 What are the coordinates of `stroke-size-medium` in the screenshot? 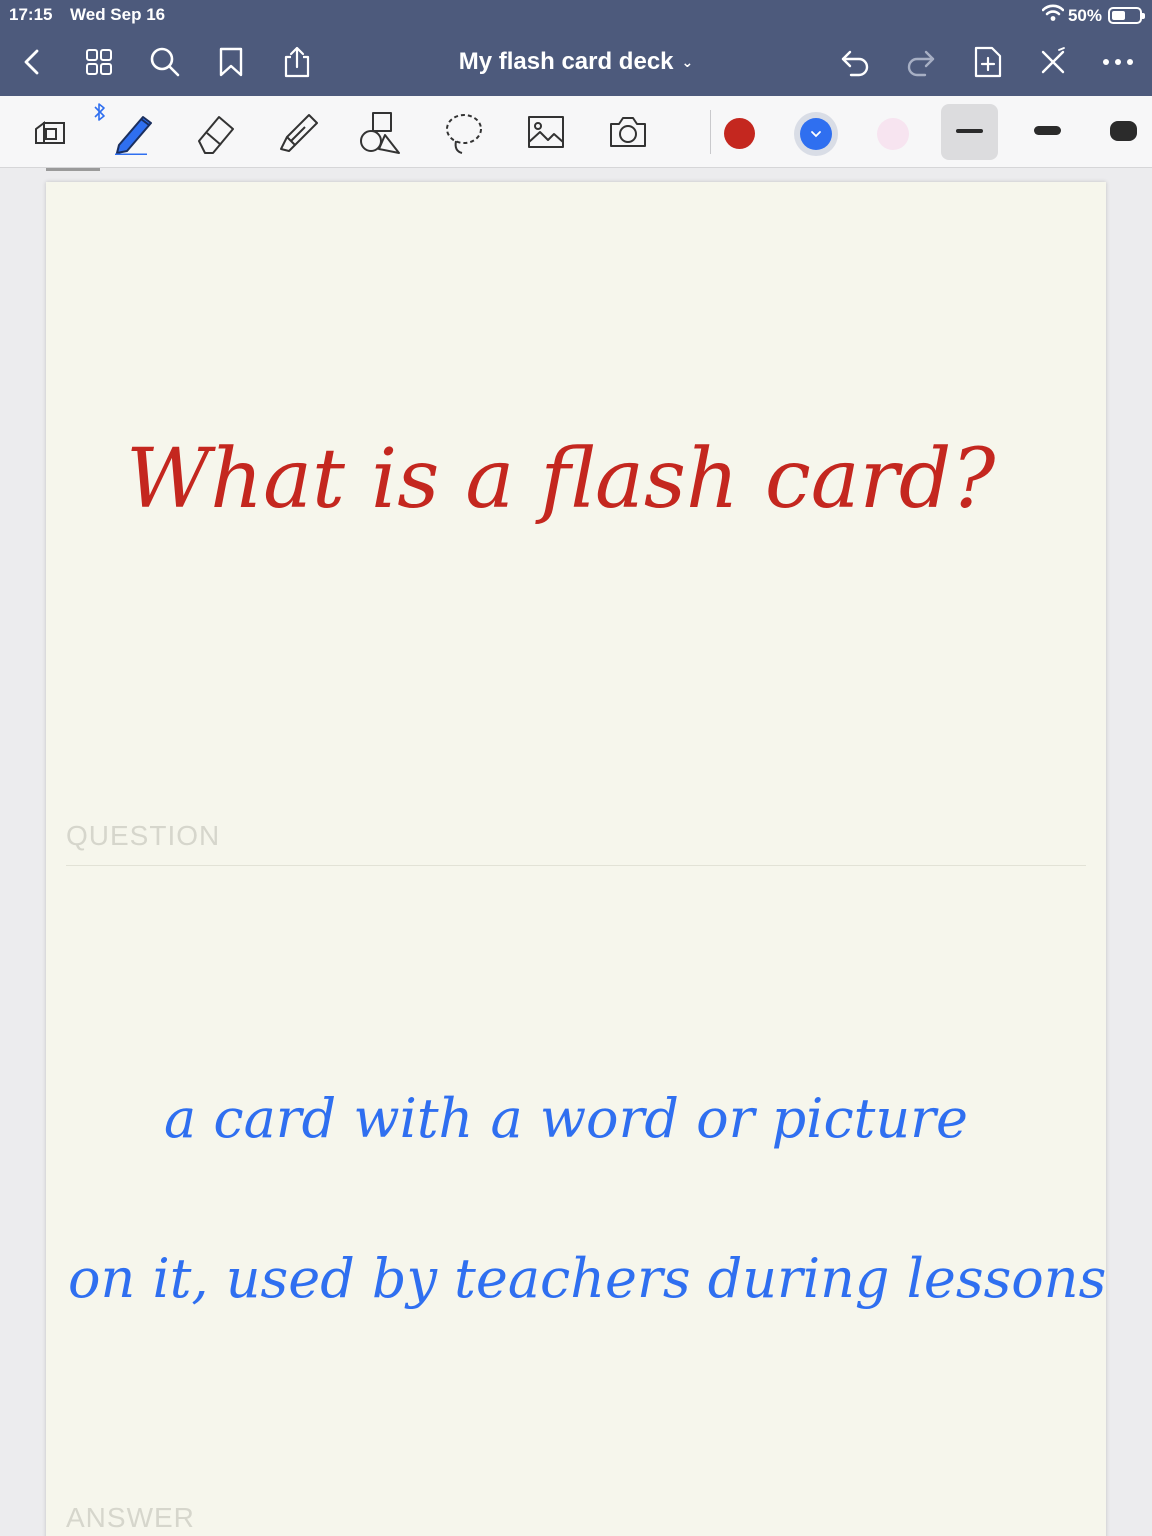 It's located at (1047, 130).